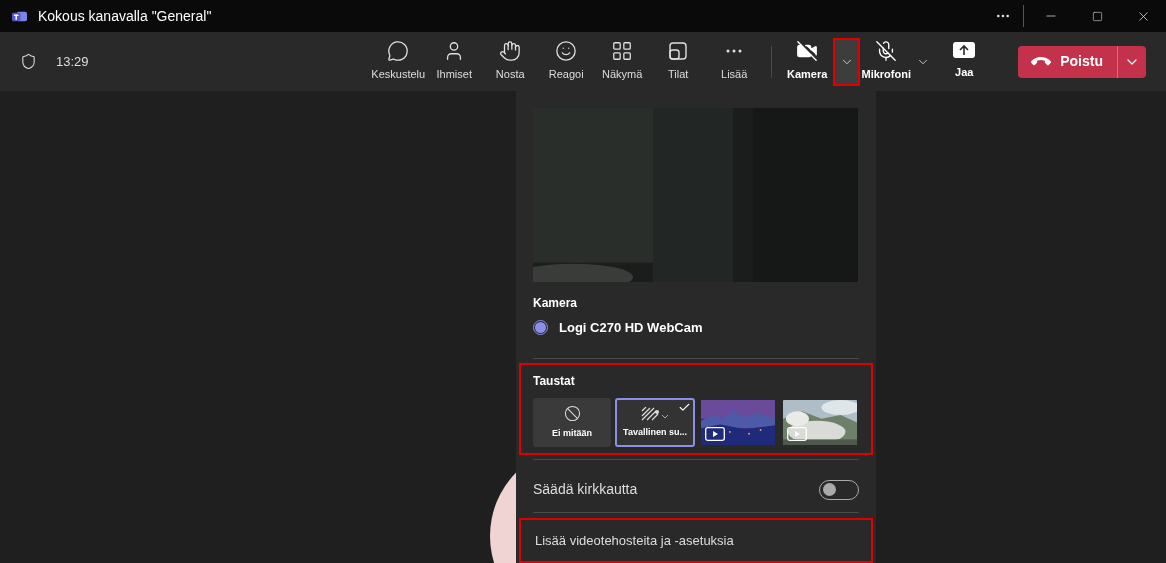 The height and width of the screenshot is (563, 1166). What do you see at coordinates (734, 61) in the screenshot?
I see `toolbar-button: Lisää` at bounding box center [734, 61].